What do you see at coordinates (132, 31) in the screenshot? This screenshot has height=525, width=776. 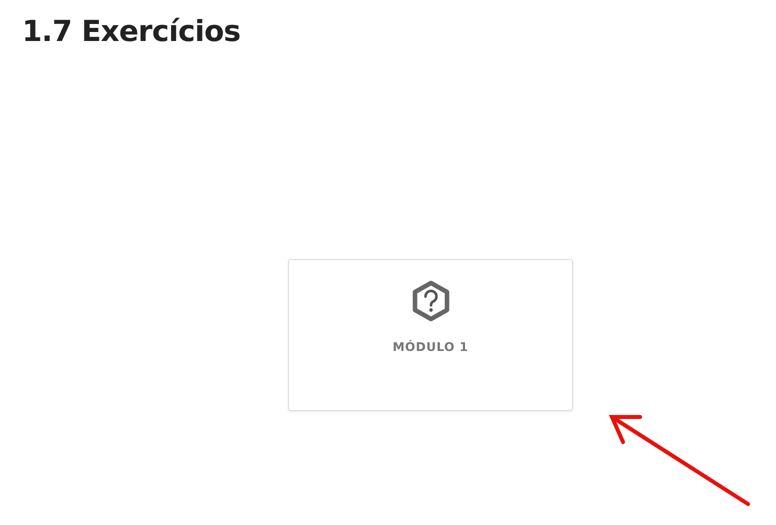 I see `page-title: 1.7 Exercícios` at bounding box center [132, 31].